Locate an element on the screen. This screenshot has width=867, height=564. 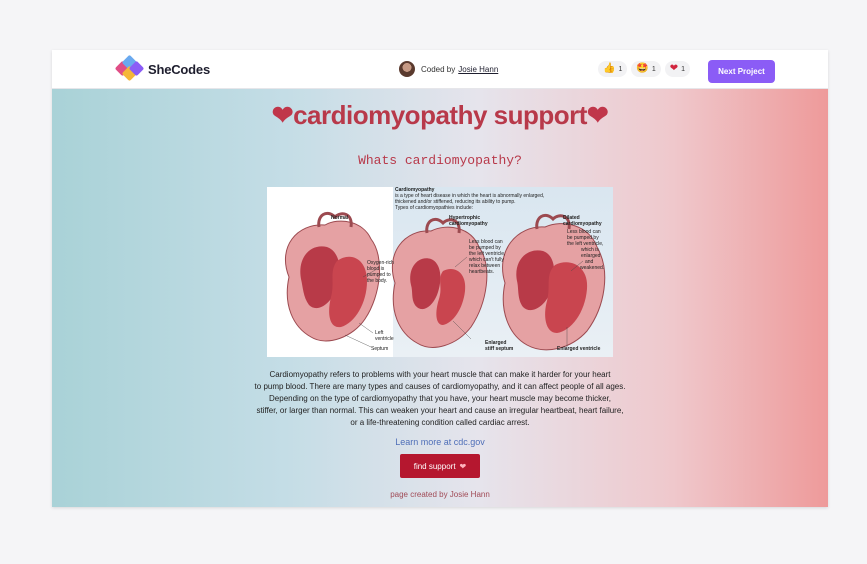
page-title-text: cardiomyopathy support is located at coordinates (440, 115).